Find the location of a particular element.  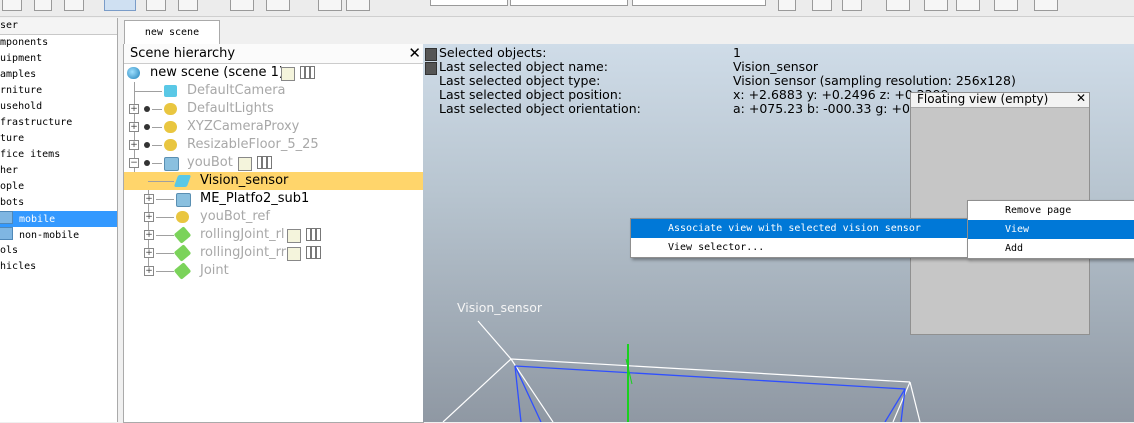

model-folder-item: ther is located at coordinates (58, 171).